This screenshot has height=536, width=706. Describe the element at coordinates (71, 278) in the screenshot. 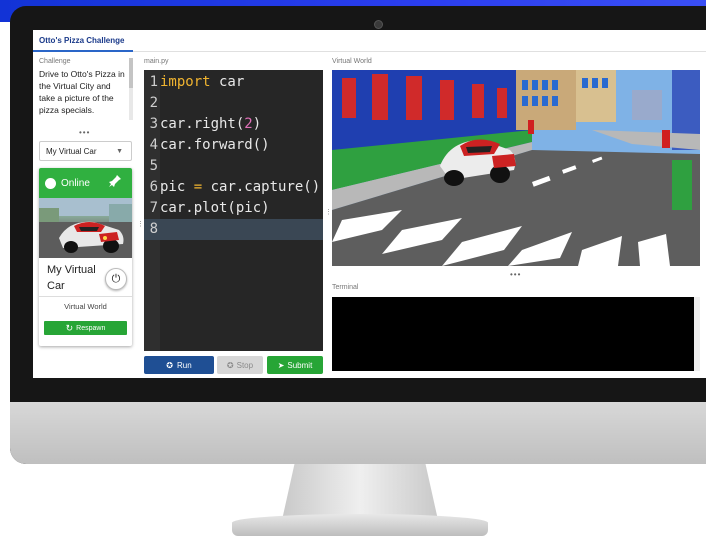

I see `car-name: My Virtual Car` at that location.